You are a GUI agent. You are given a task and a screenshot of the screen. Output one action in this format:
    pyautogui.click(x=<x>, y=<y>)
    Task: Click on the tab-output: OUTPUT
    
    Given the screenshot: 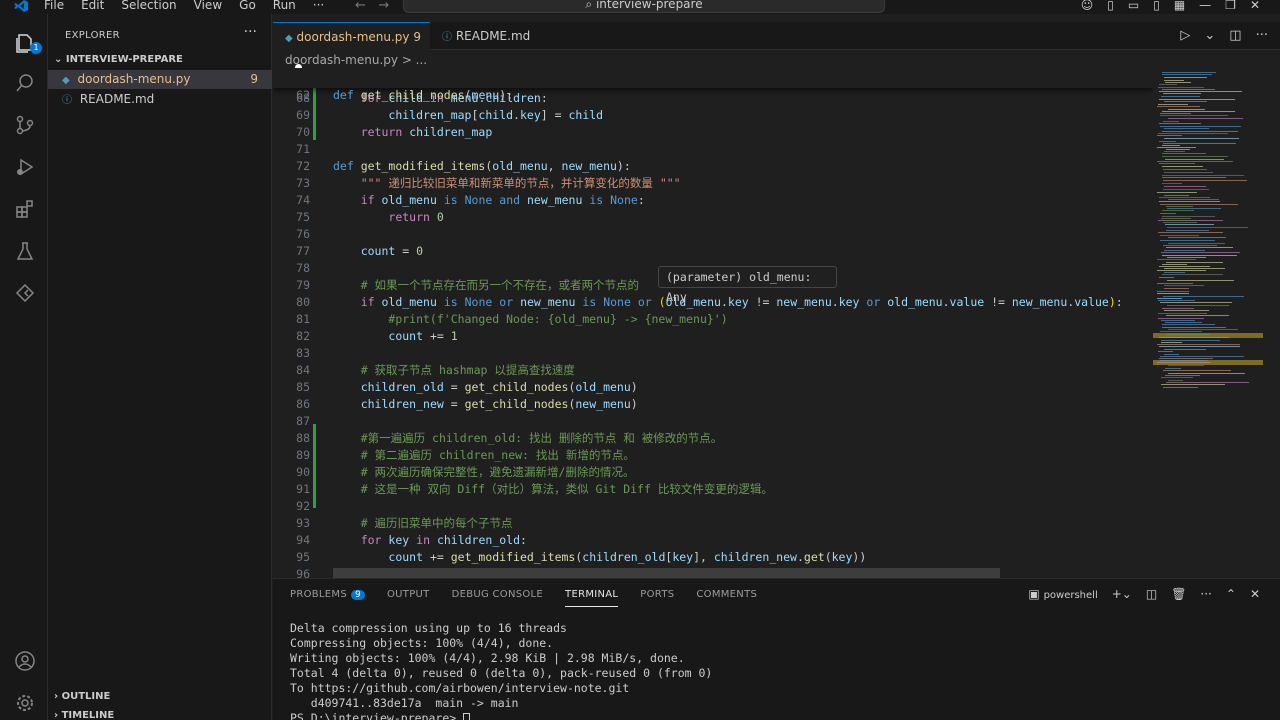 What is the action you would take?
    pyautogui.click(x=408, y=594)
    